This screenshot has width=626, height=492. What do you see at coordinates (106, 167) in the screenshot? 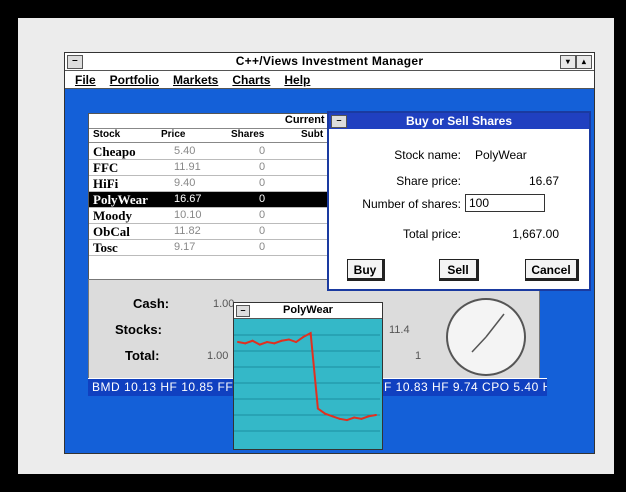
I see `stock-name: FFC` at bounding box center [106, 167].